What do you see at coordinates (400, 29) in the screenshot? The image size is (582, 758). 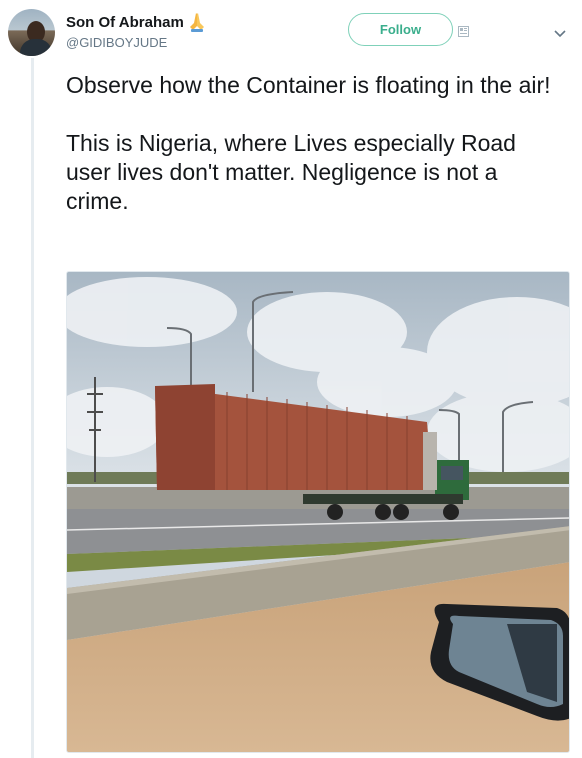 I see `follow-button: Follow` at bounding box center [400, 29].